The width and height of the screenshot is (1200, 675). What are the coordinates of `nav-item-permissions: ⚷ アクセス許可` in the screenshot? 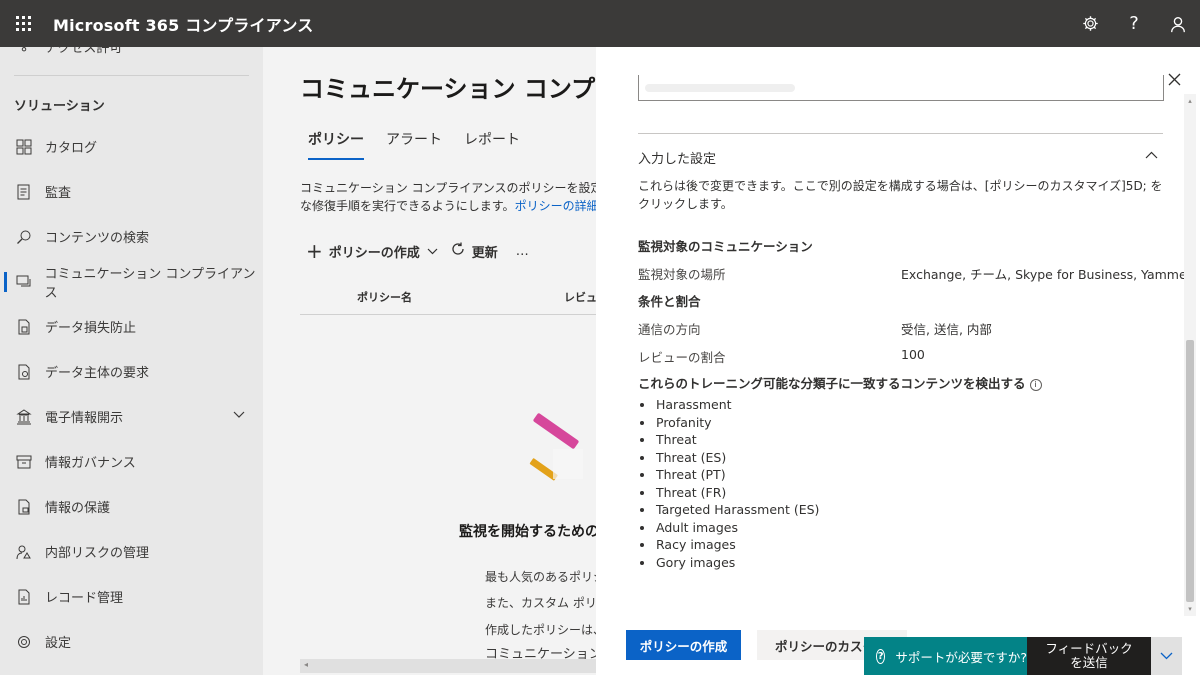 It's located at (131, 51).